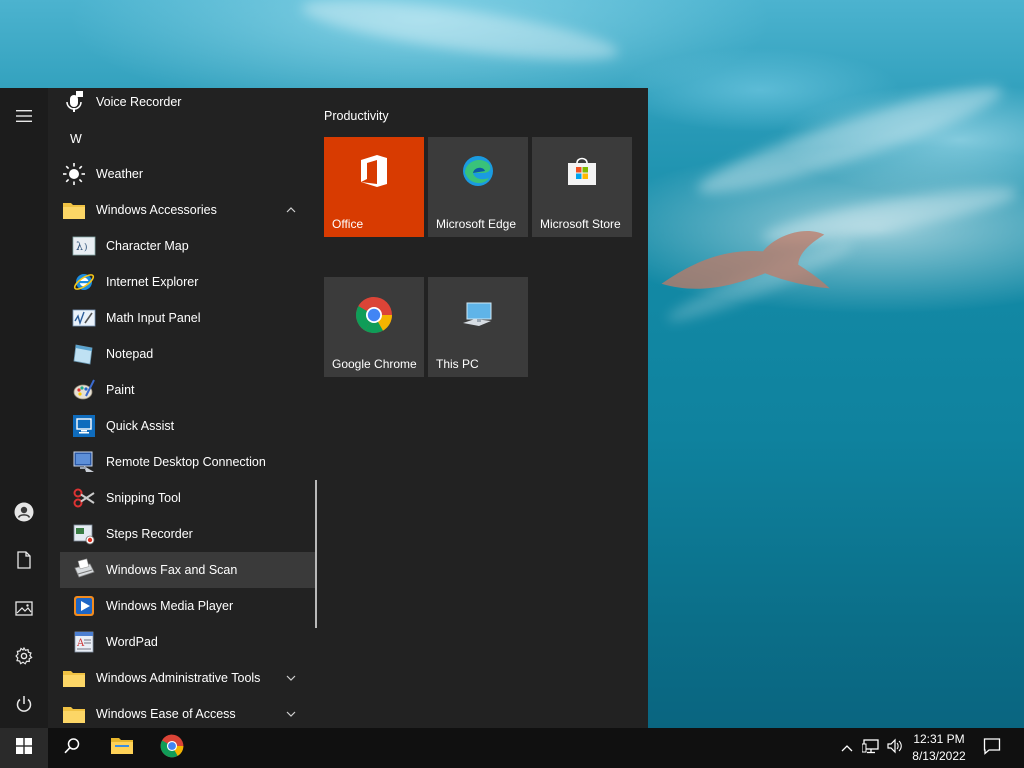 This screenshot has height=768, width=1024. I want to click on tile-microsoft-edge: Microsoft Edge, so click(478, 187).